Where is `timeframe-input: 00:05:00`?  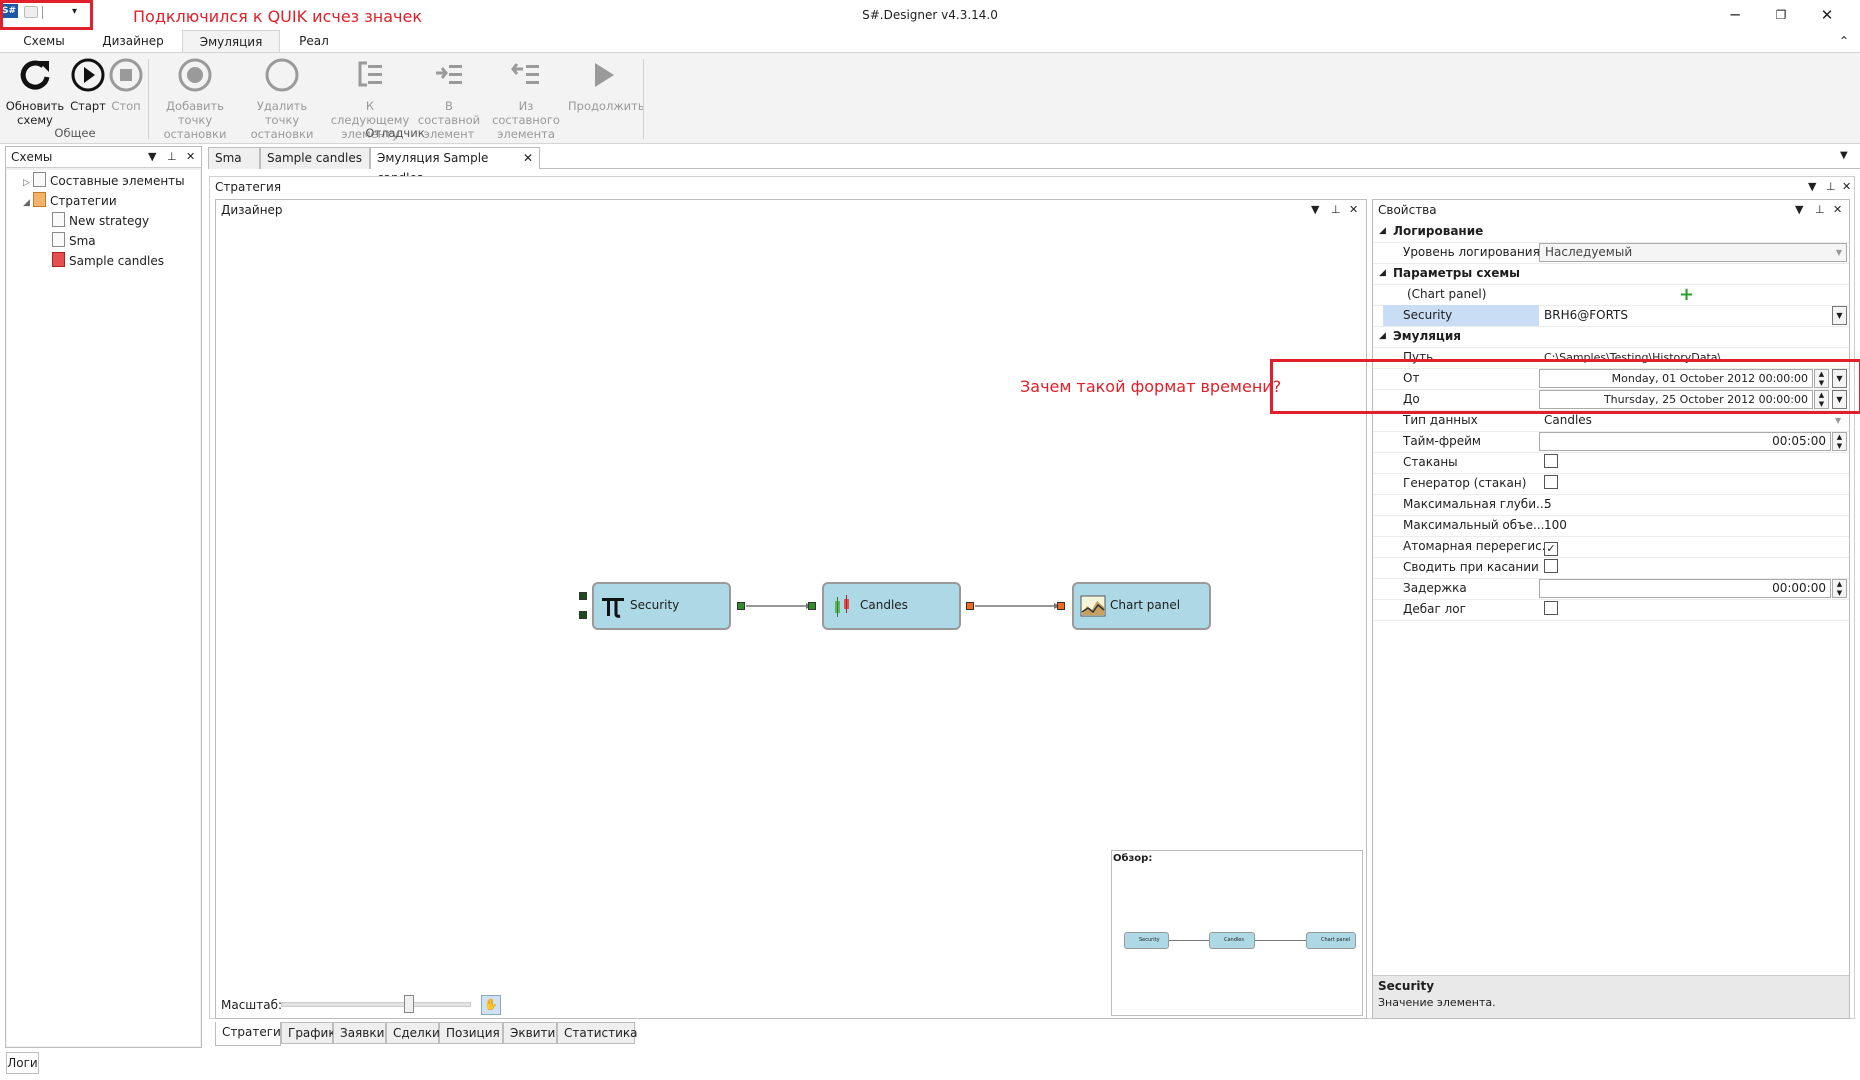
timeframe-input: 00:05:00 is located at coordinates (1685, 441).